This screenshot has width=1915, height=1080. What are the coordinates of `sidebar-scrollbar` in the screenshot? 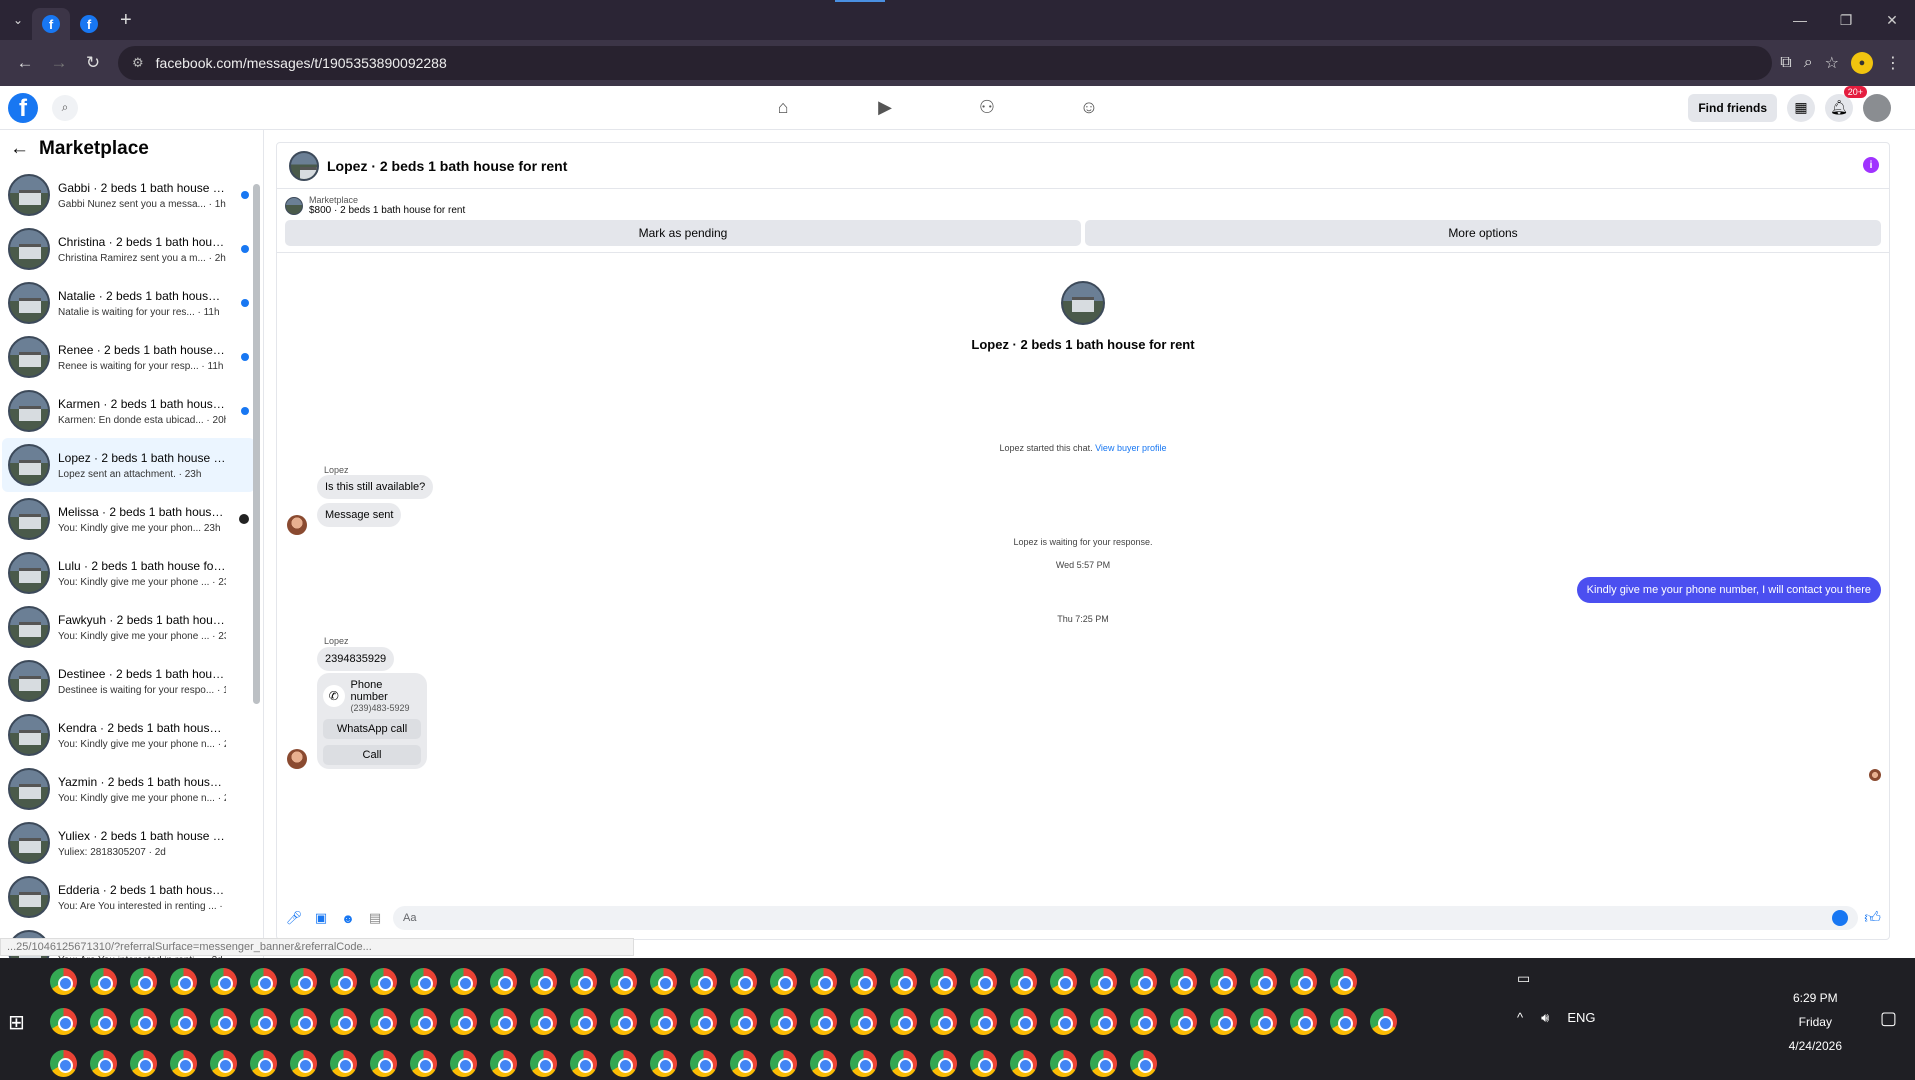 It's located at (256, 440).